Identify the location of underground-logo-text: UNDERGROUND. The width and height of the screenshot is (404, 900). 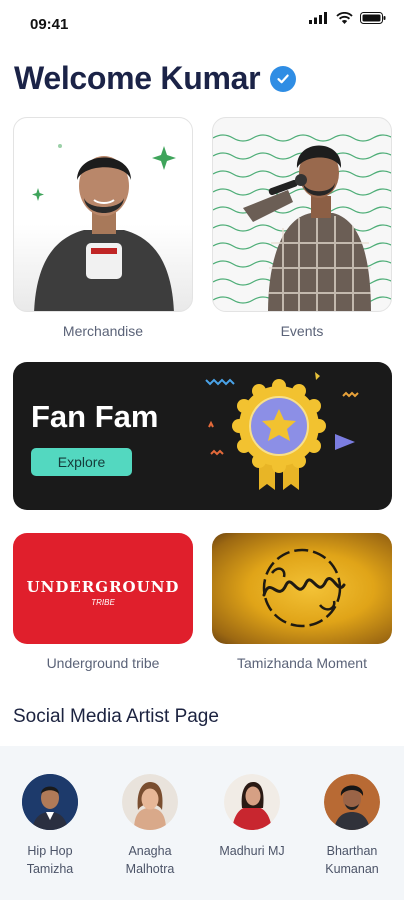
(103, 587).